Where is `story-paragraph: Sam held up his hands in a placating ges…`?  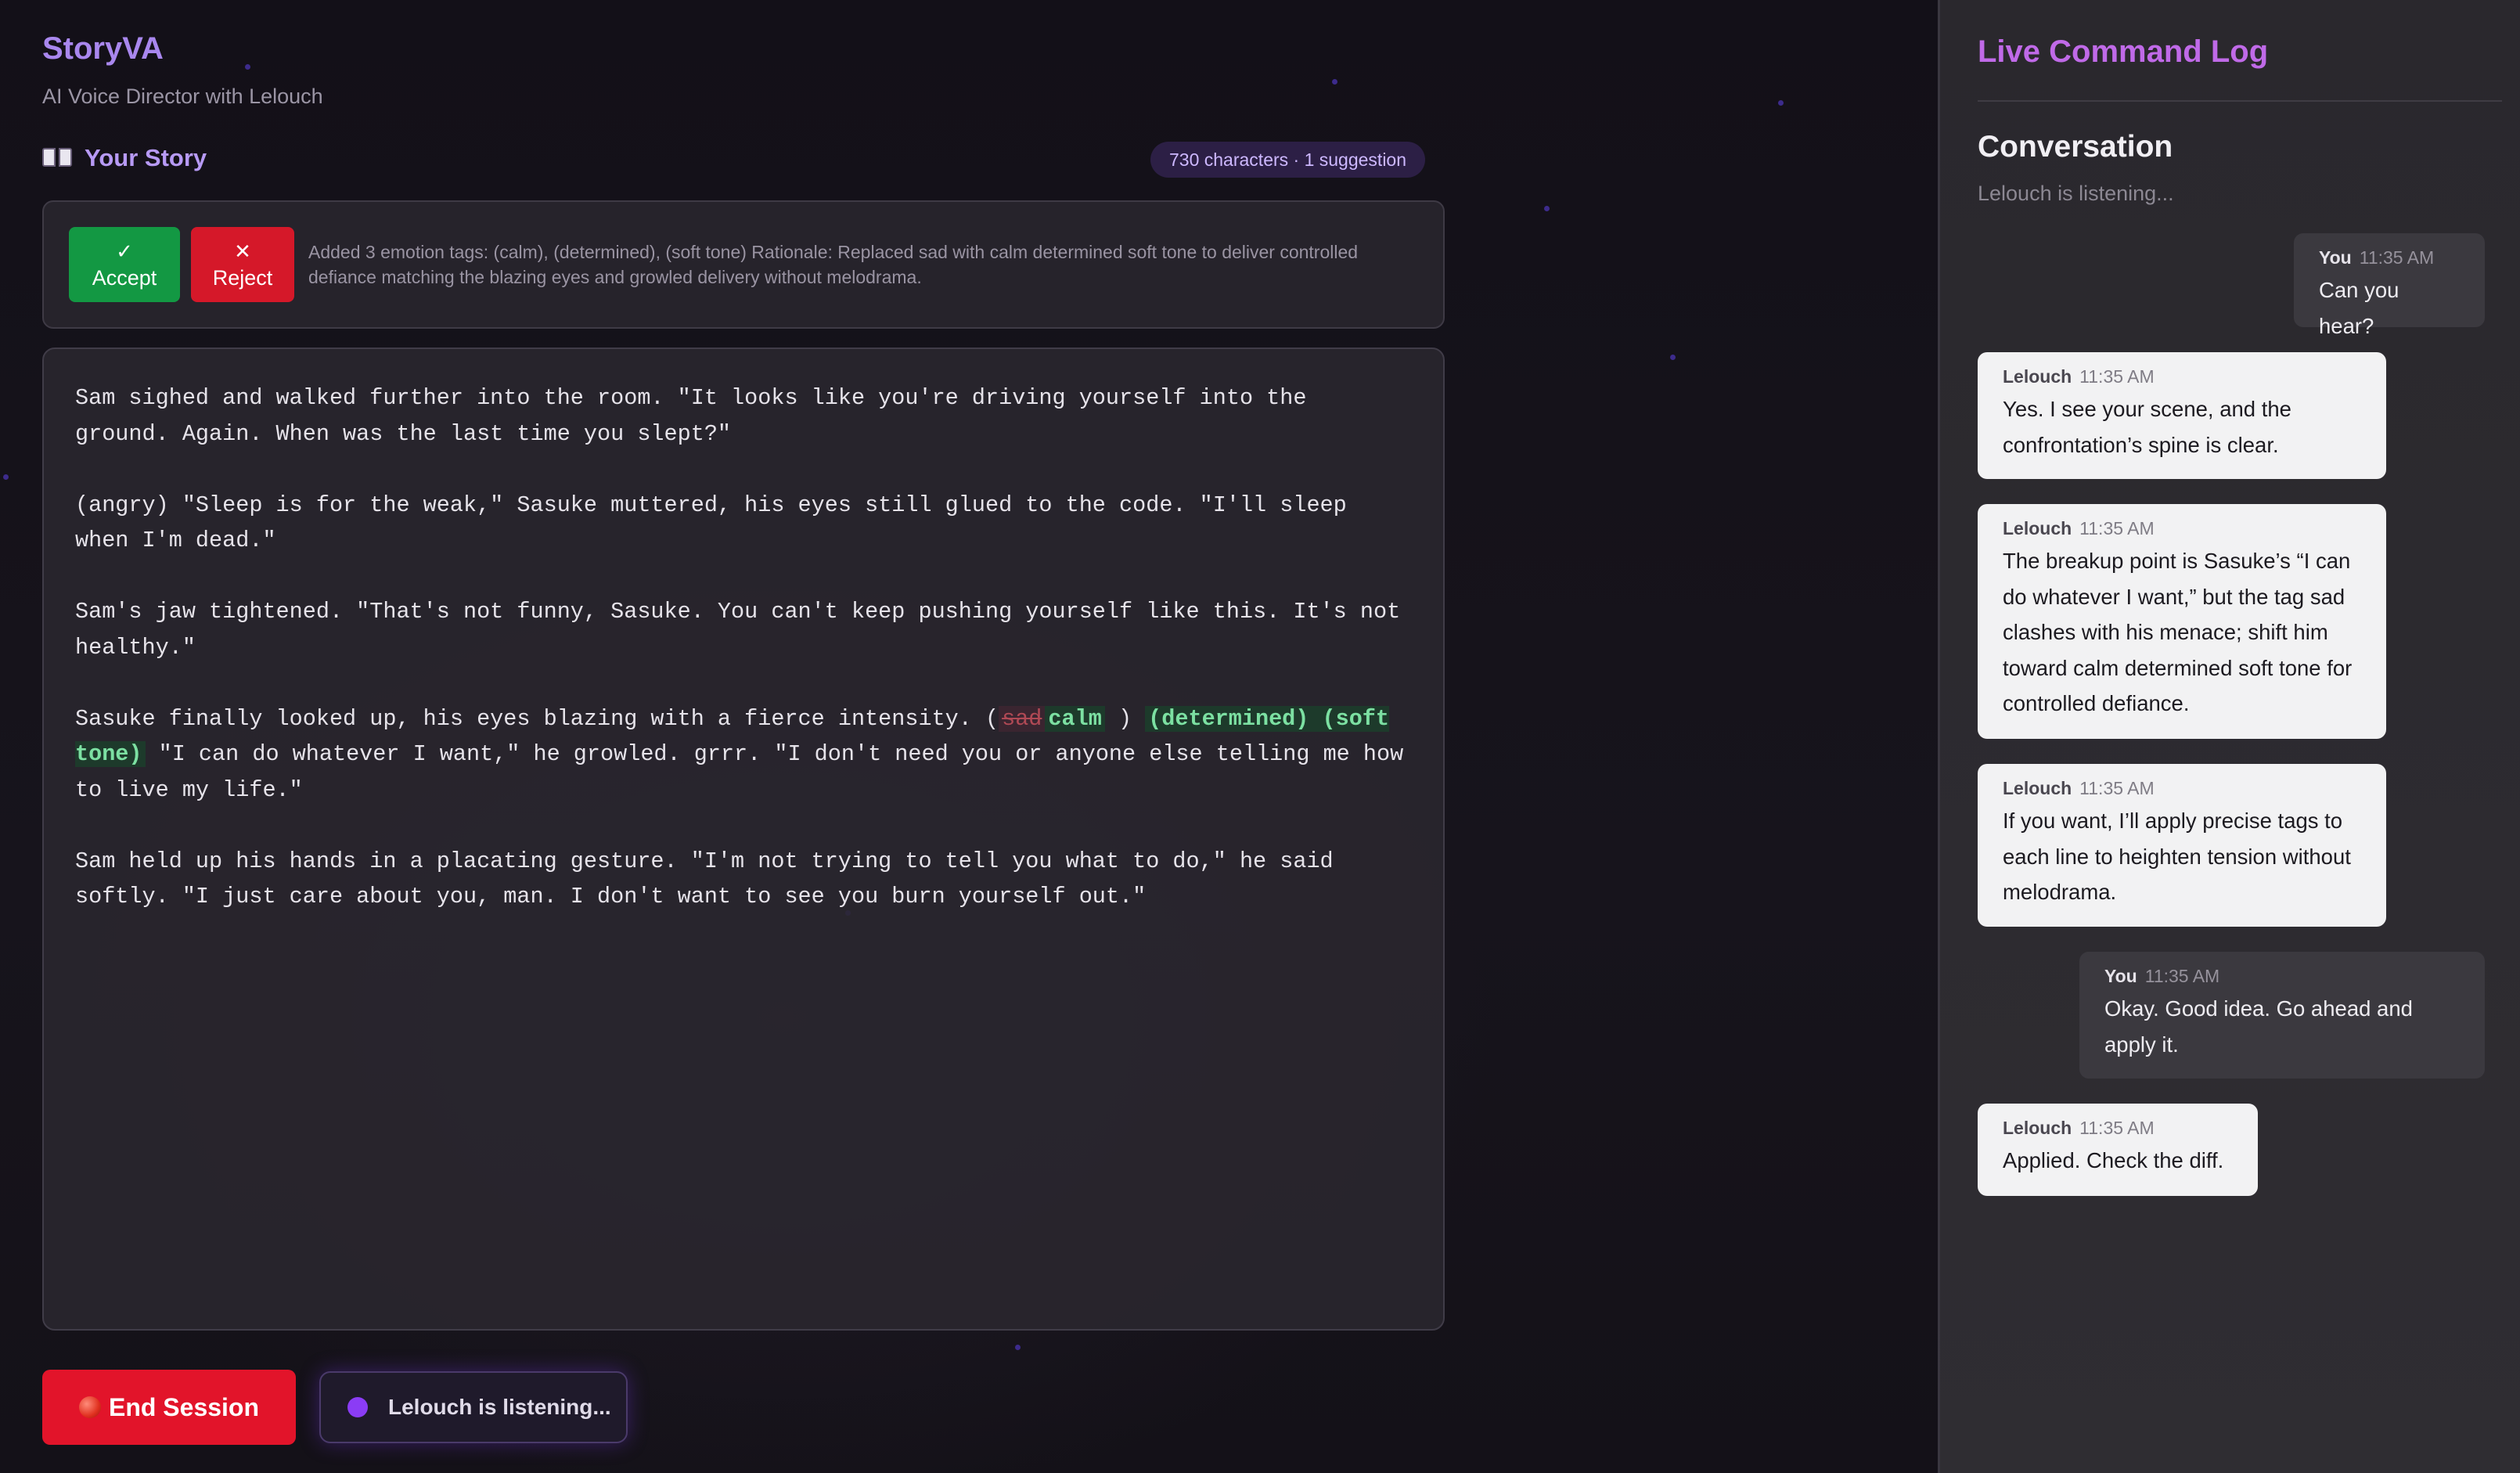 story-paragraph: Sam held up his hands in a placating ges… is located at coordinates (704, 879).